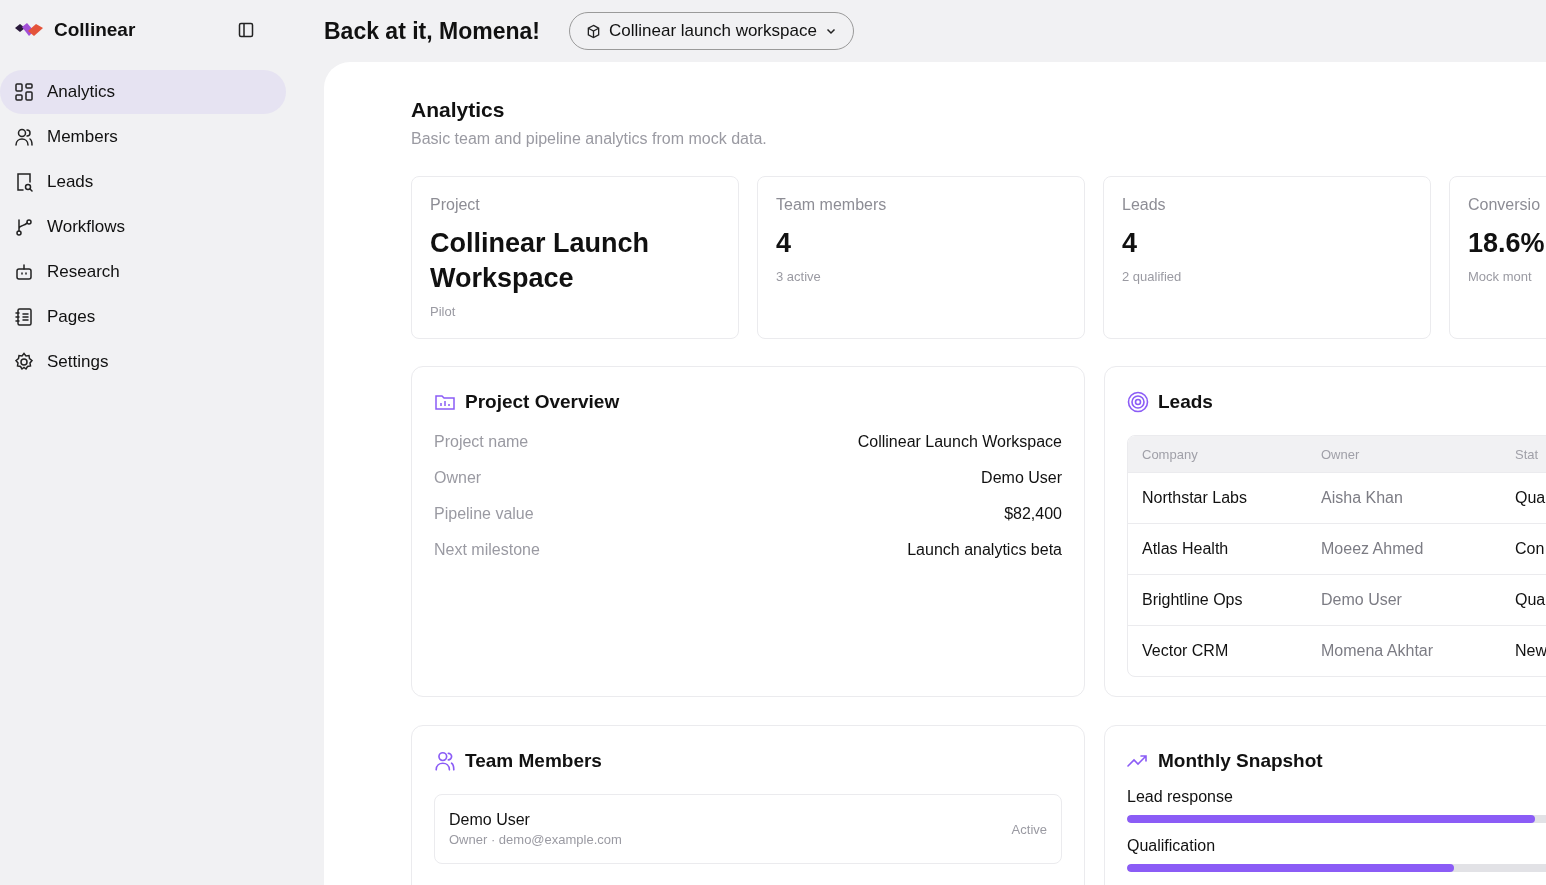 Image resolution: width=1546 pixels, height=885 pixels. I want to click on stat-note: 2 qualified, so click(1152, 277).